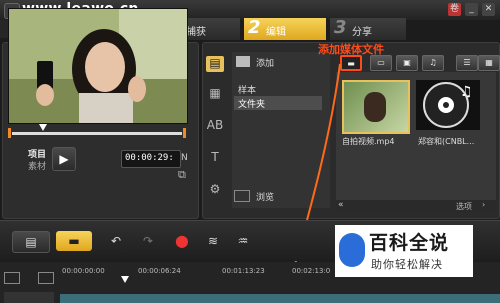  I want to click on redo-icon: ↷, so click(148, 241).